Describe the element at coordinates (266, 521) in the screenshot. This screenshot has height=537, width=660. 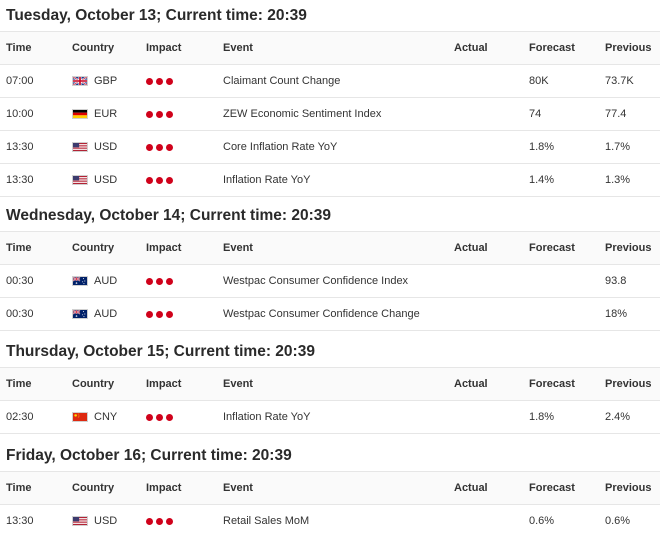
I see `event-name: Retail Sales MoM` at that location.